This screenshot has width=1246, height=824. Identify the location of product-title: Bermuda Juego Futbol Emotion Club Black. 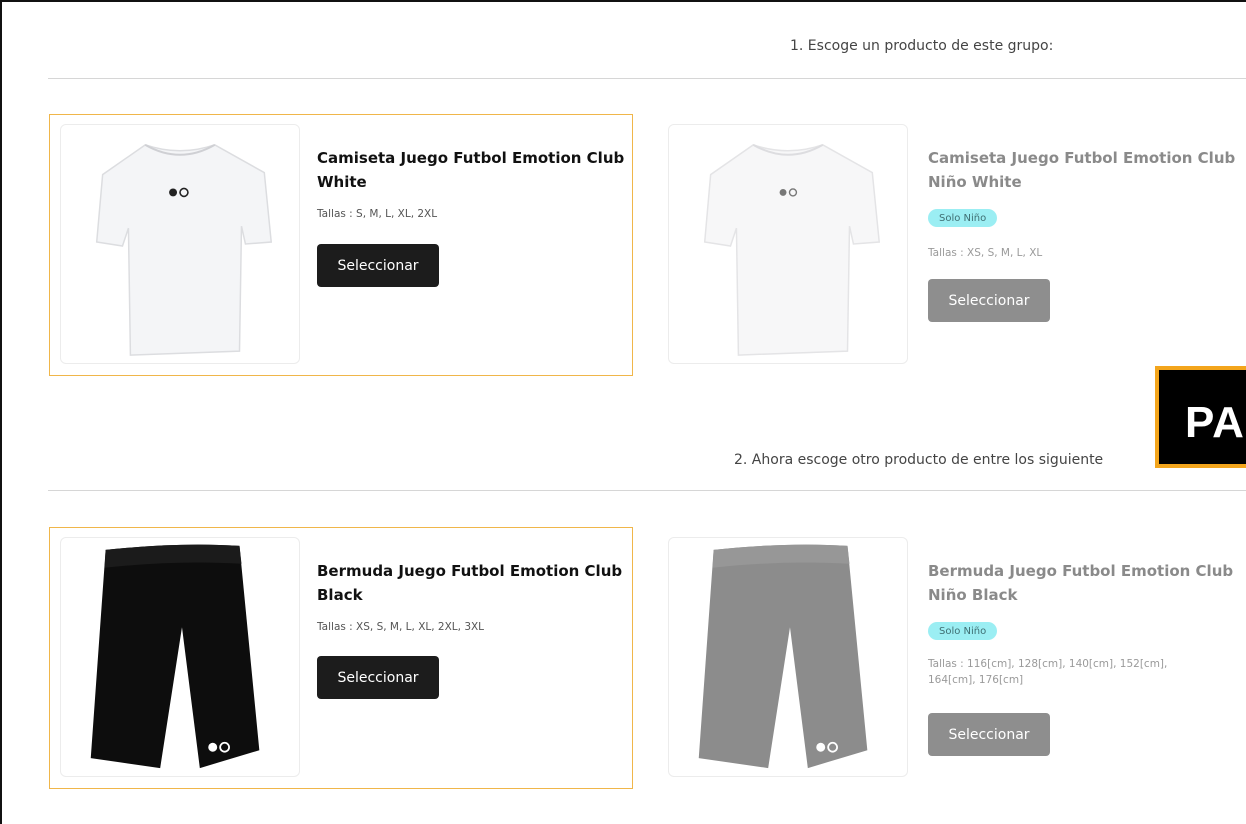
(477, 583).